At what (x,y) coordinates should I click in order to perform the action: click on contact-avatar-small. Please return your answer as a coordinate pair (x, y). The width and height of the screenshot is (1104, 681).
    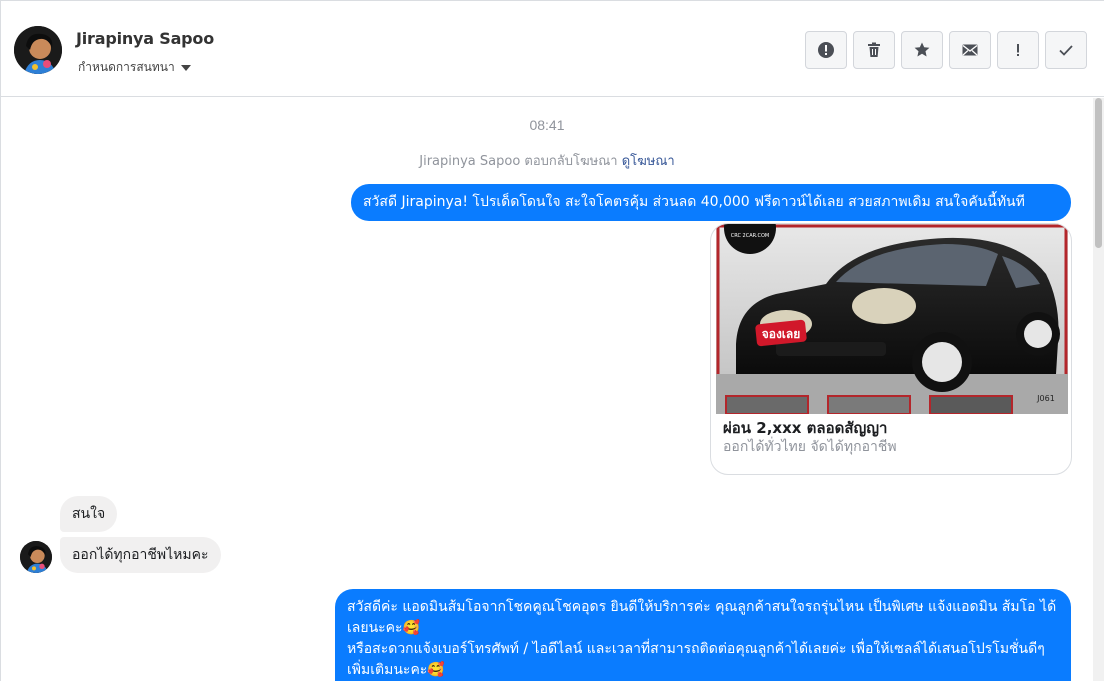
    Looking at the image, I should click on (36, 557).